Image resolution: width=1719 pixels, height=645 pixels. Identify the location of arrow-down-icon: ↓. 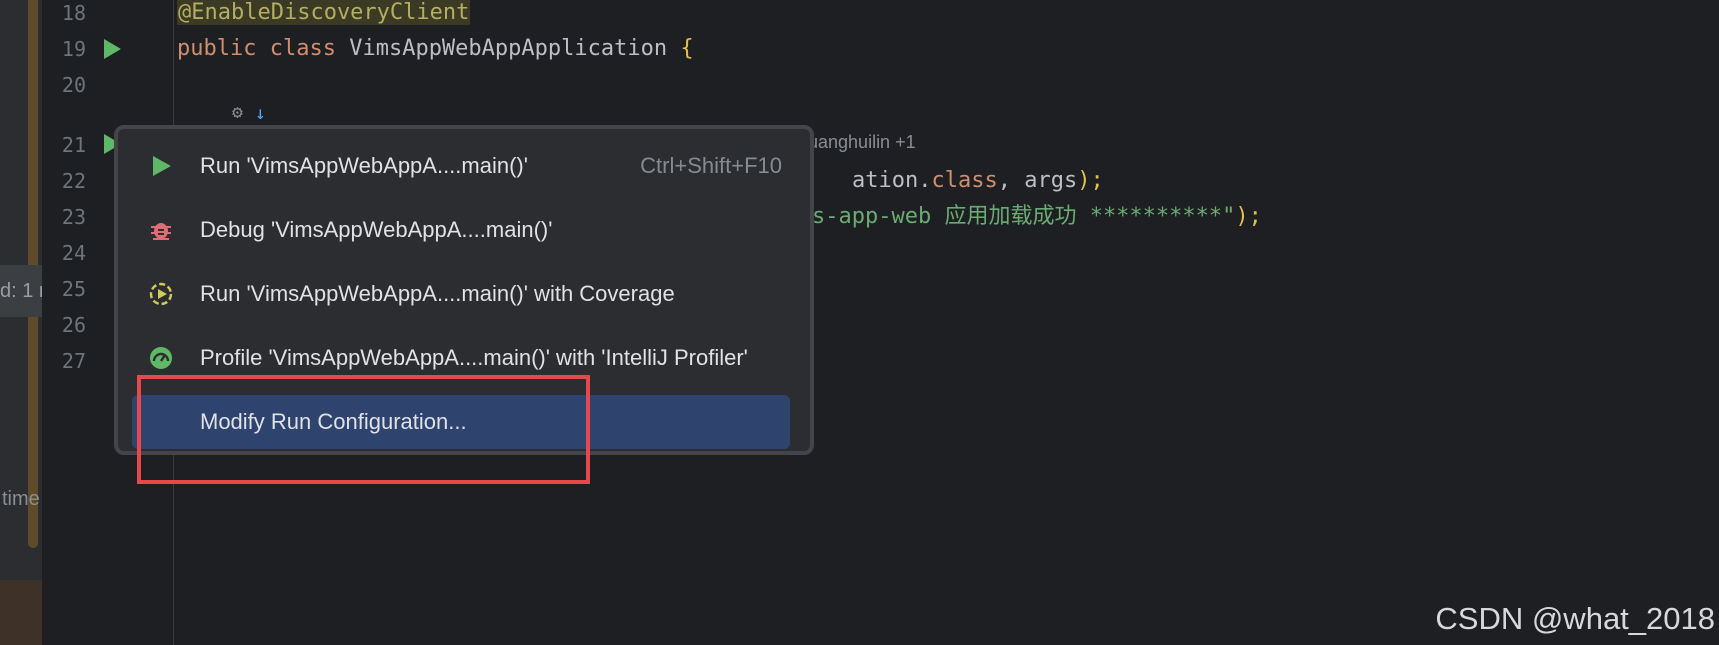
(260, 113).